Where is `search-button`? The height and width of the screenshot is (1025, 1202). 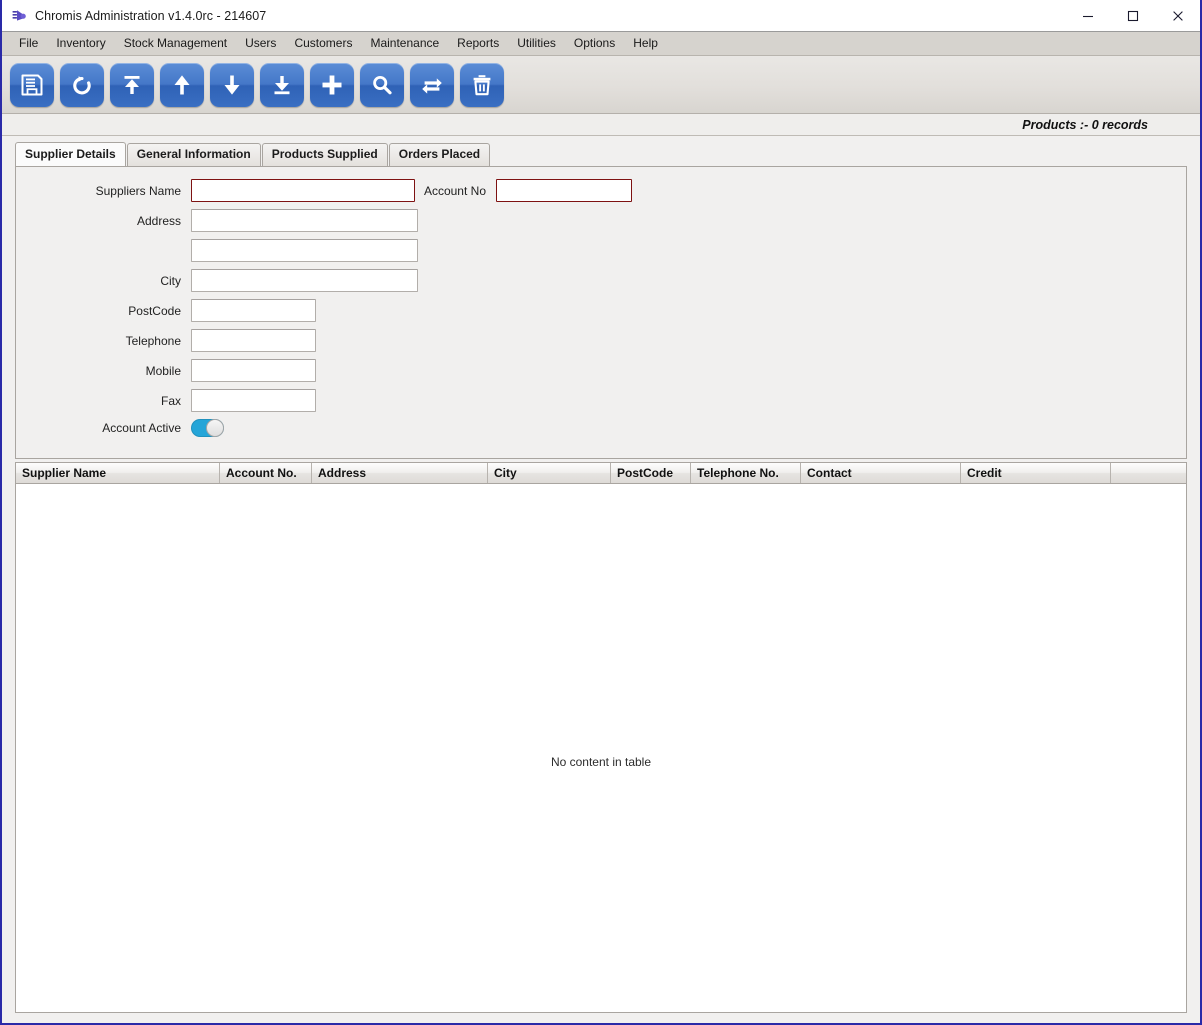
search-button is located at coordinates (382, 84).